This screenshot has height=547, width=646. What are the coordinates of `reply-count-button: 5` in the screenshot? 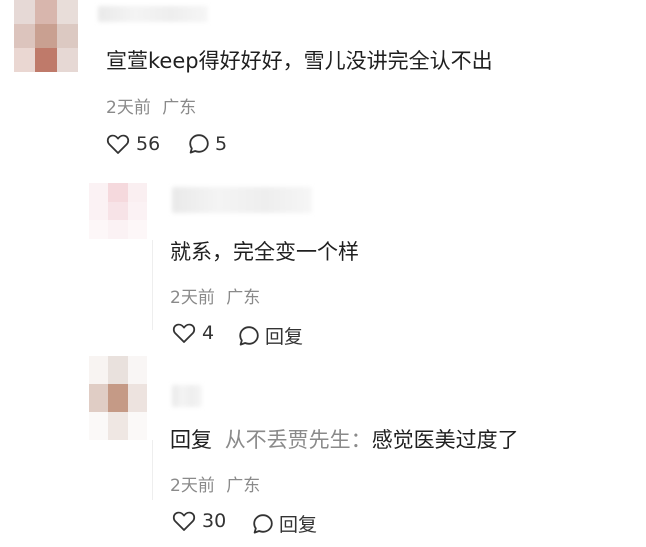 It's located at (207, 144).